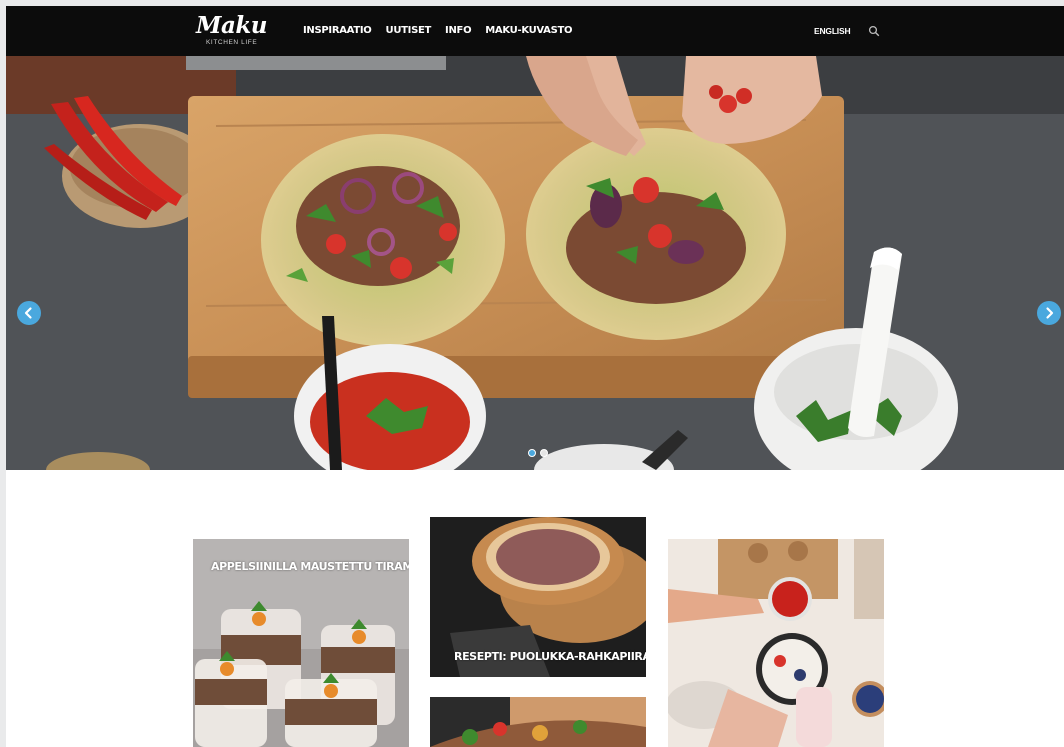 This screenshot has width=1064, height=747. What do you see at coordinates (337, 30) in the screenshot?
I see `nav-item-inspiraatio: INSPIRAATIO` at bounding box center [337, 30].